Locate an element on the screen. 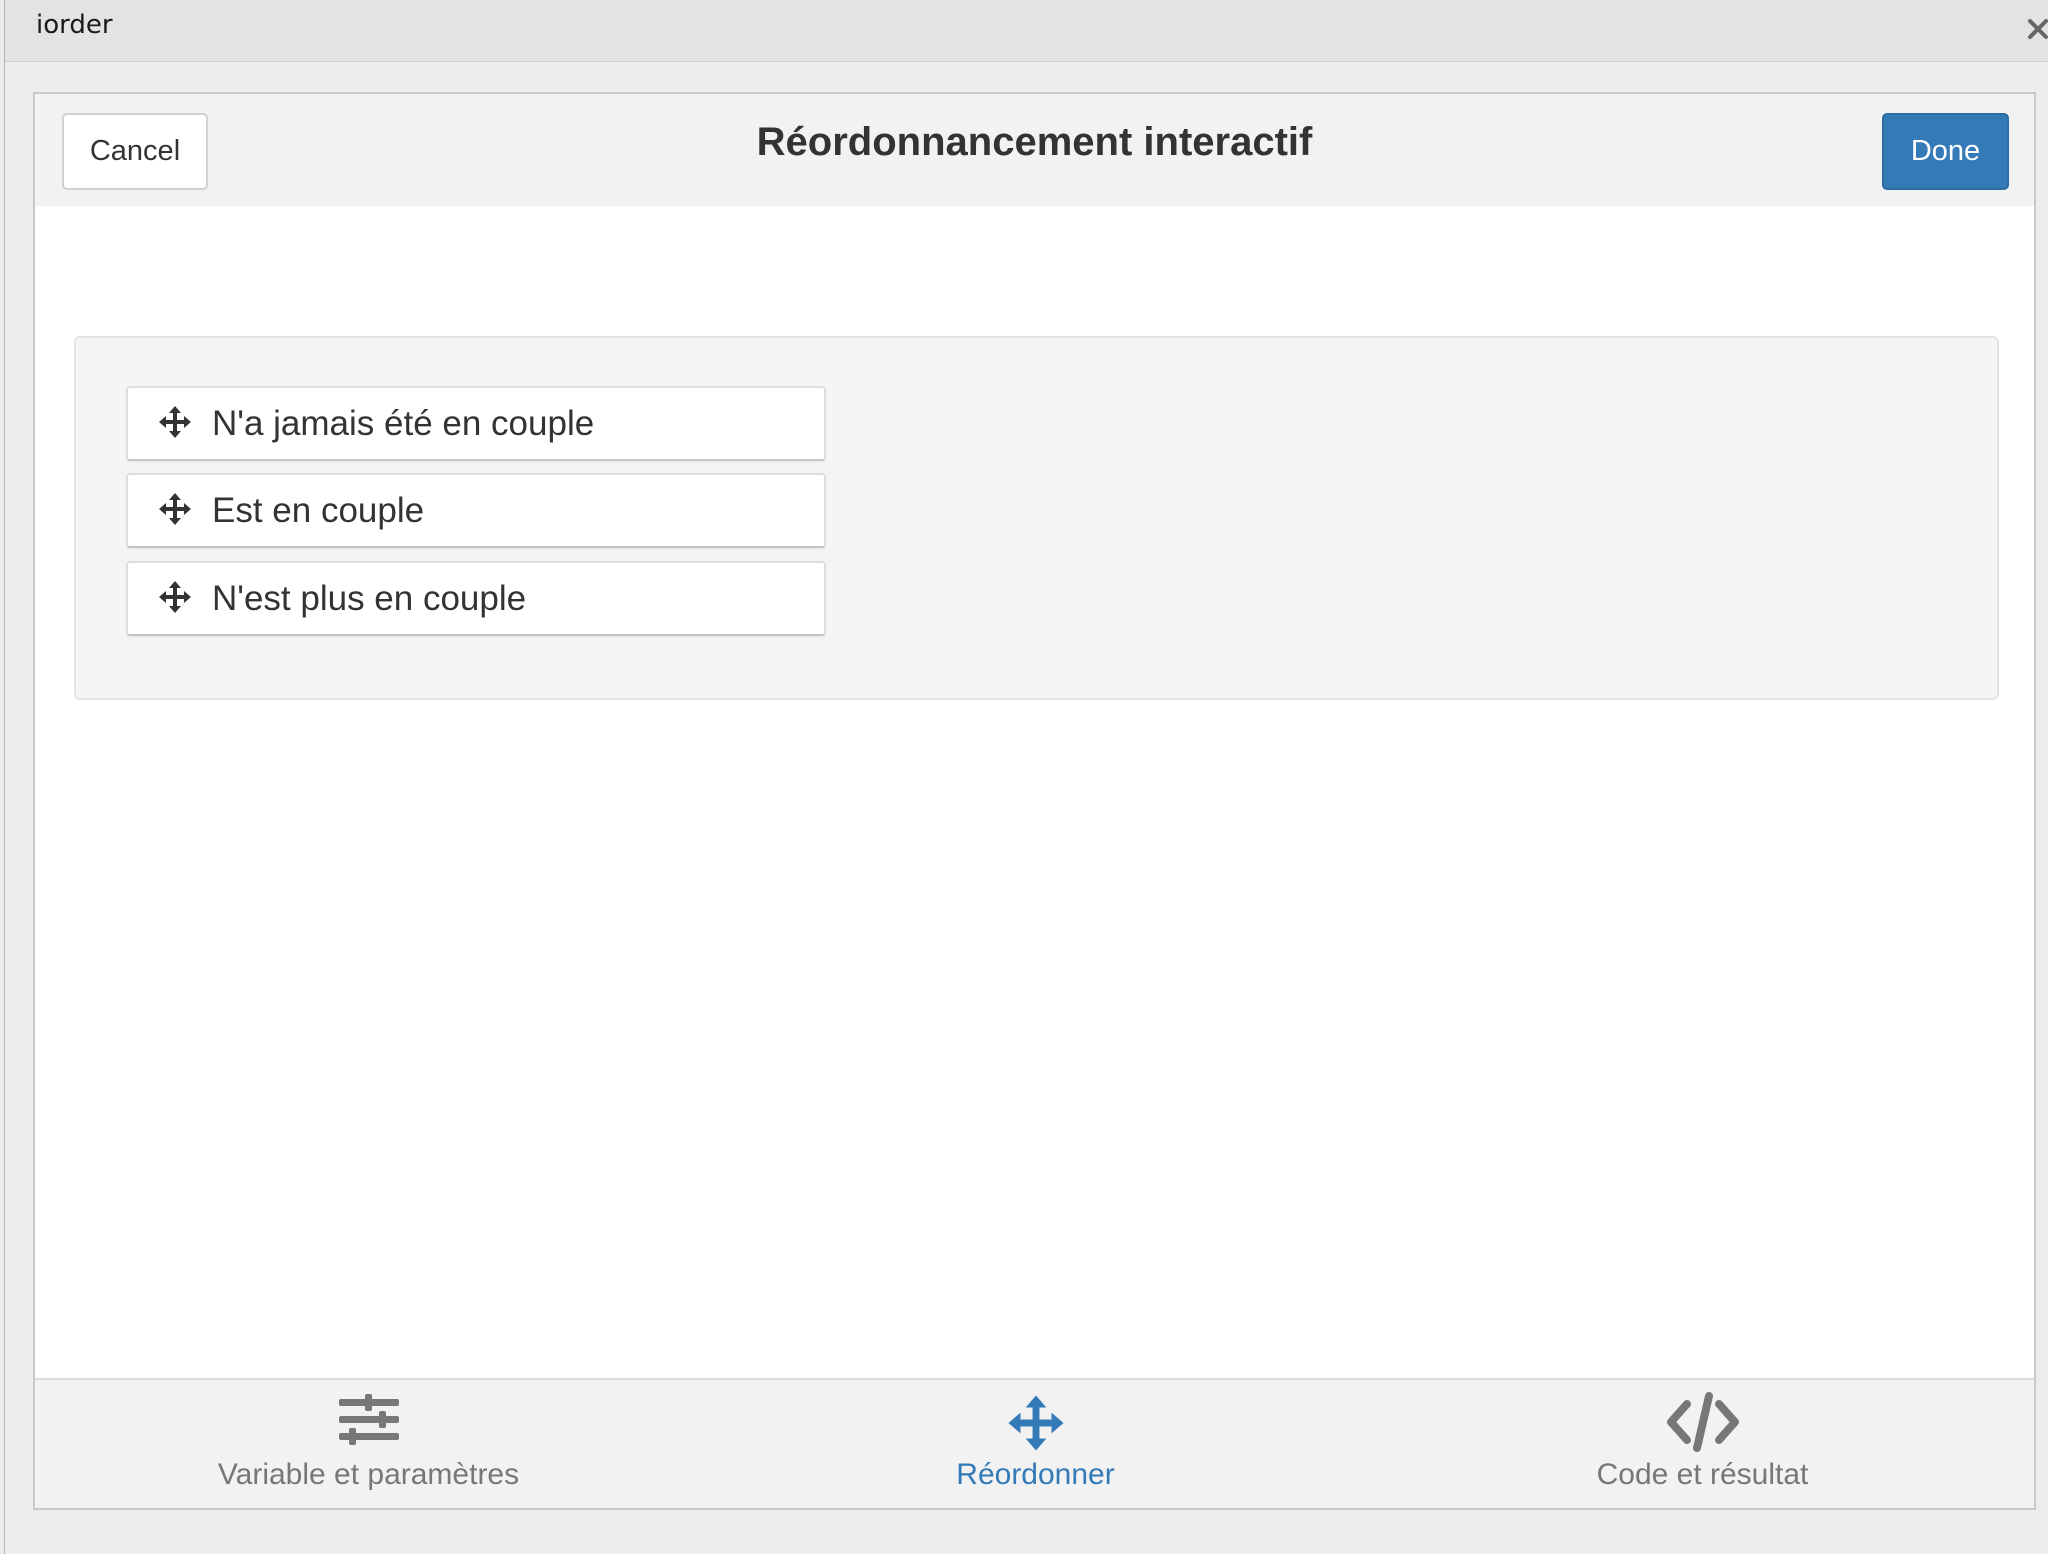 Image resolution: width=2048 pixels, height=1554 pixels. sliders-icon is located at coordinates (368, 1419).